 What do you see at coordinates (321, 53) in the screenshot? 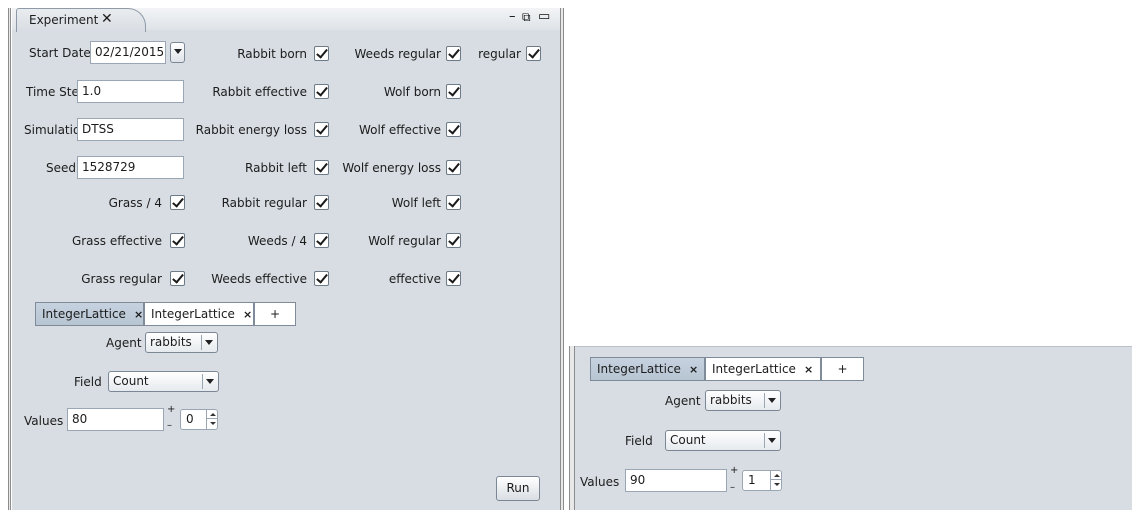
I see `checkbox-rabbit-born` at bounding box center [321, 53].